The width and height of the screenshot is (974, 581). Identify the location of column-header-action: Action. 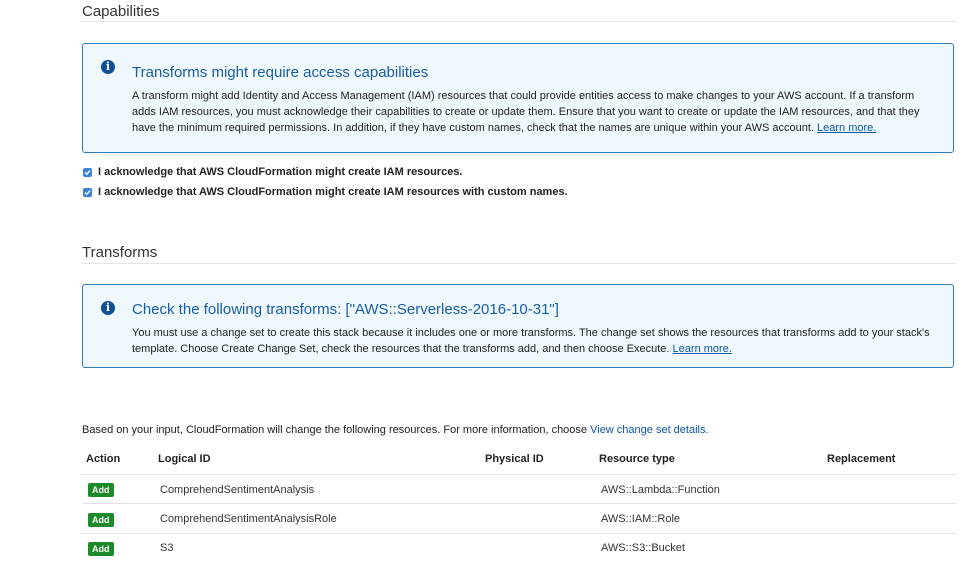
(103, 459).